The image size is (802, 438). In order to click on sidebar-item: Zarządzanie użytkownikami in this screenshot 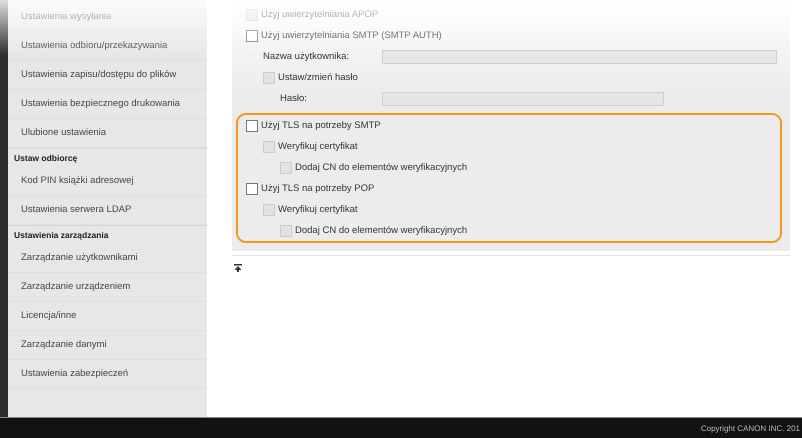, I will do `click(107, 258)`.